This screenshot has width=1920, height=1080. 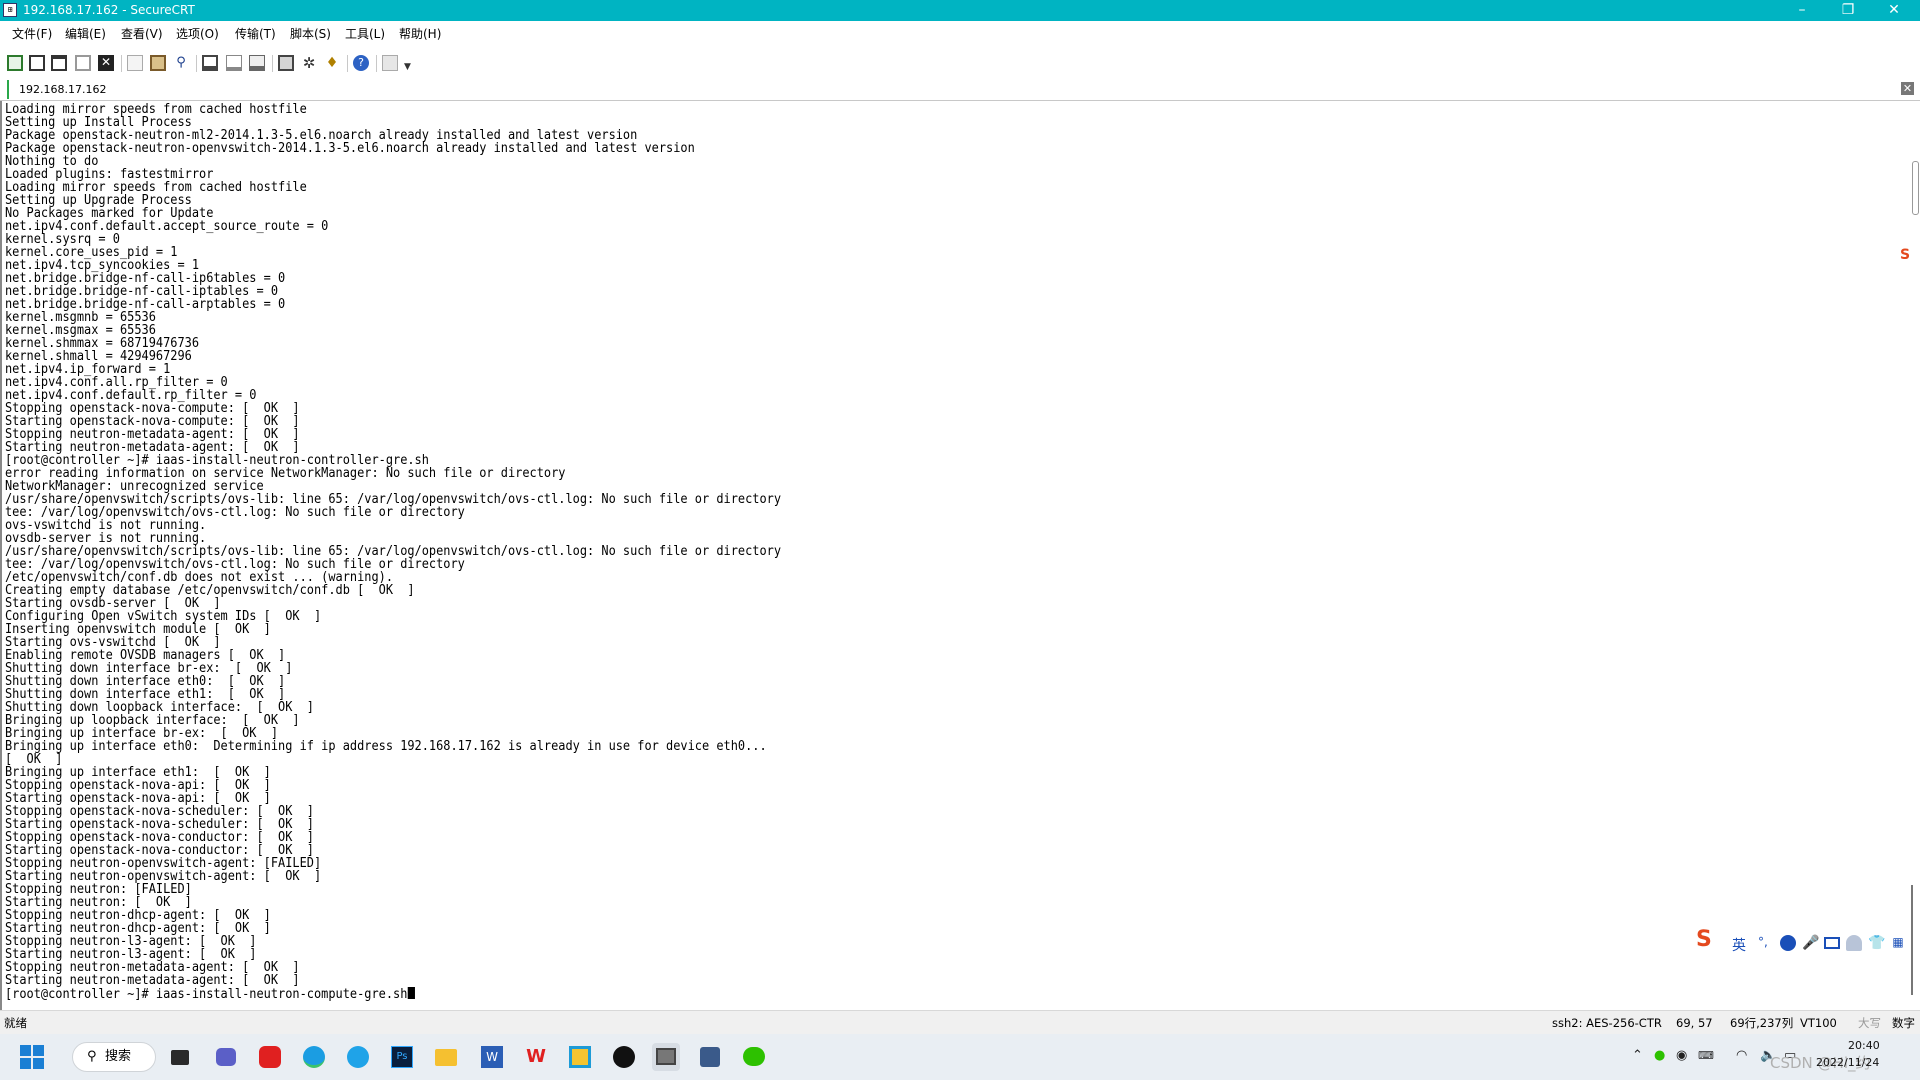 What do you see at coordinates (1864, 1045) in the screenshot?
I see `clock-time: 20:40` at bounding box center [1864, 1045].